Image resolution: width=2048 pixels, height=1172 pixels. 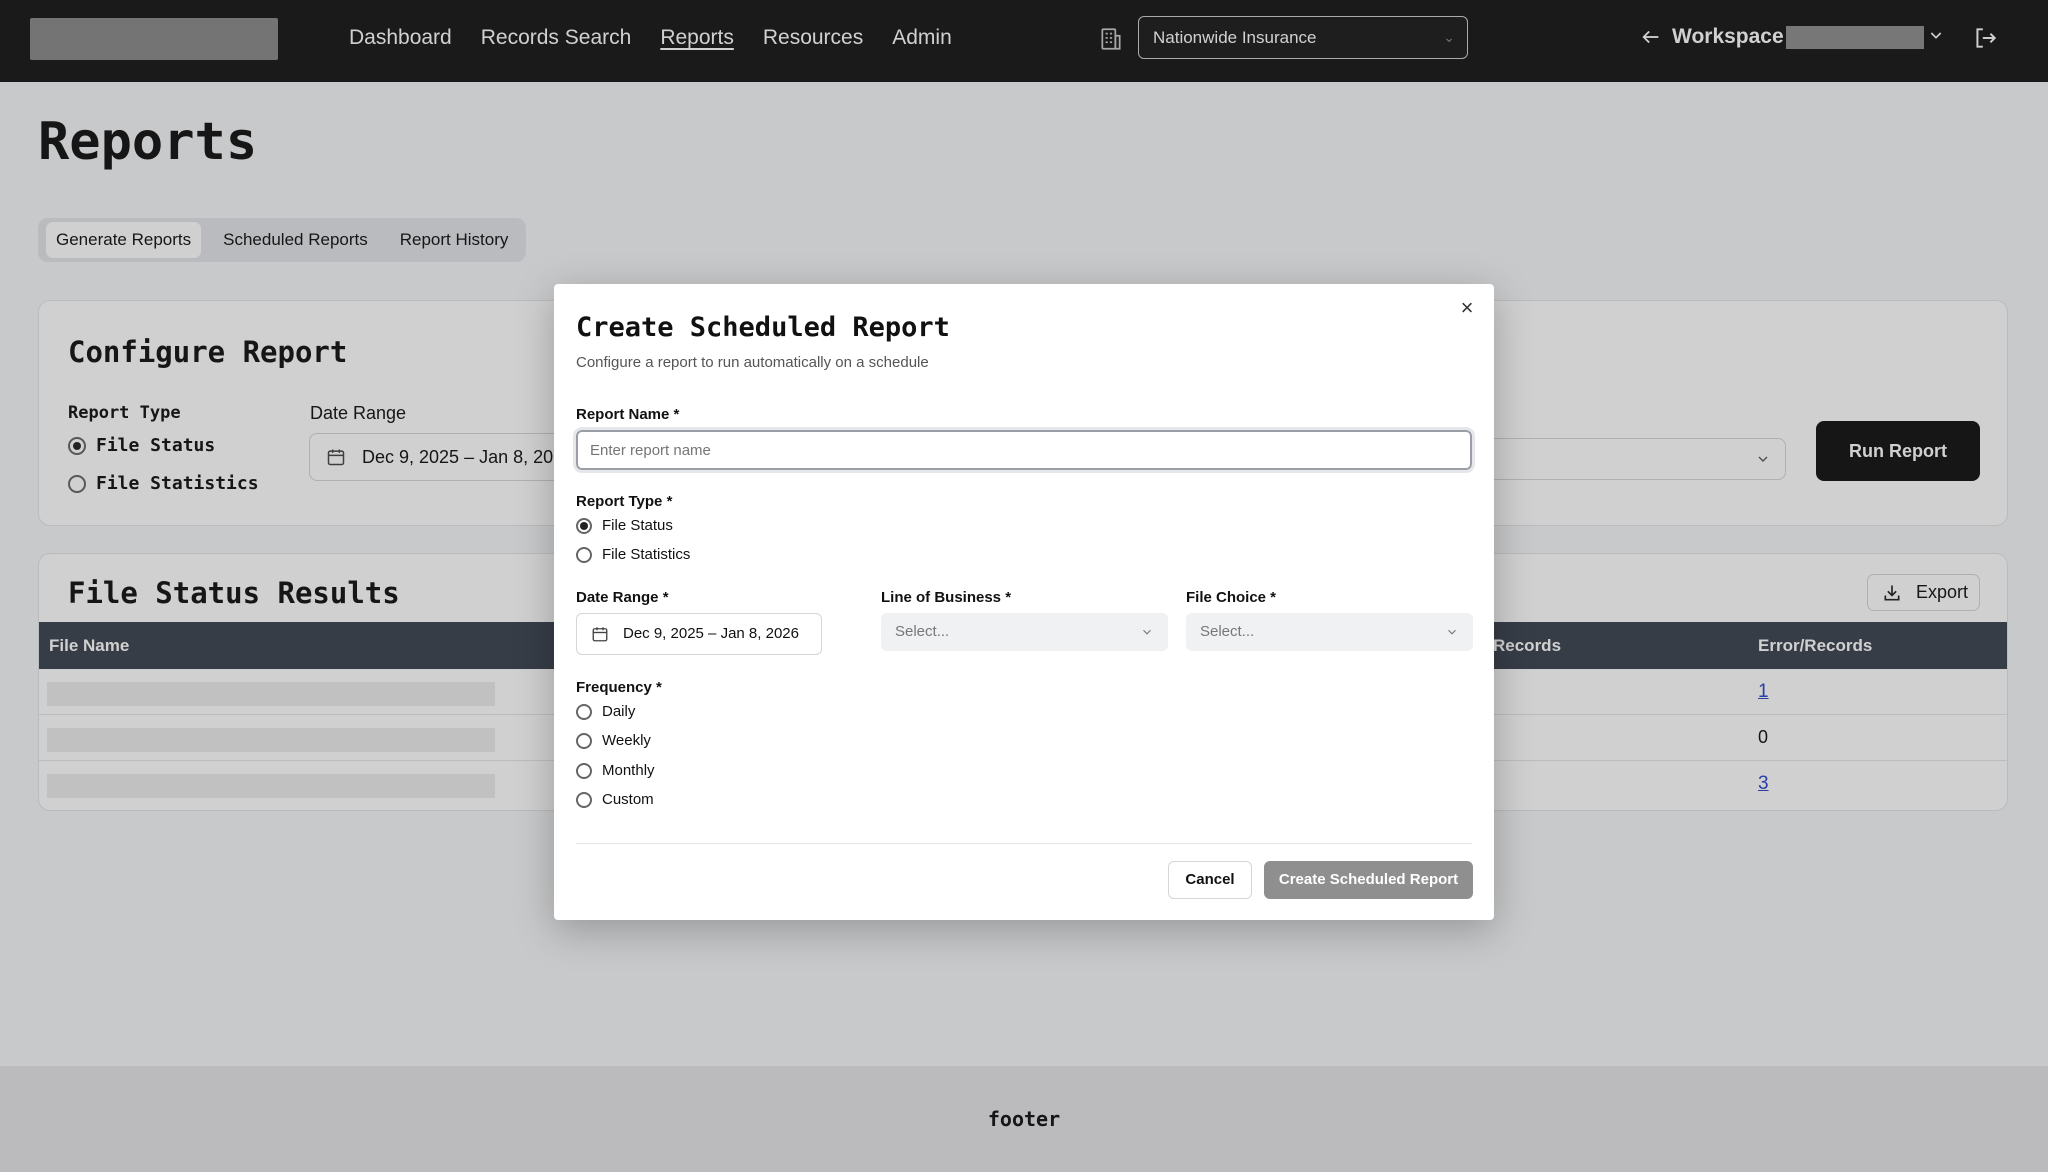 I want to click on radio-label: Daily, so click(x=619, y=711).